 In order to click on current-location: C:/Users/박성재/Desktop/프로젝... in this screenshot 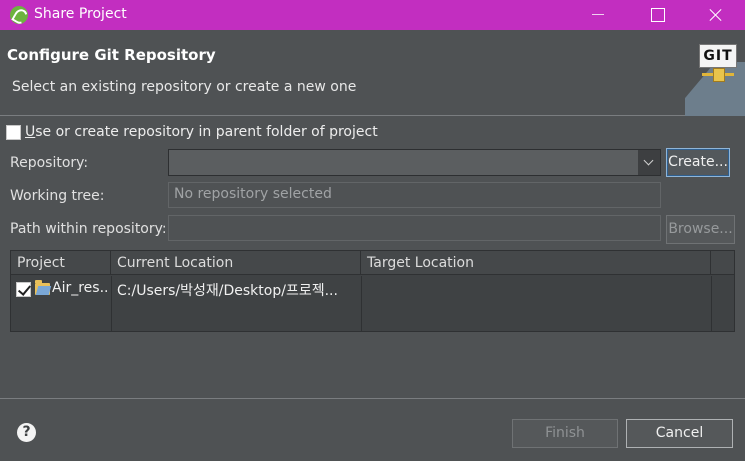, I will do `click(227, 291)`.